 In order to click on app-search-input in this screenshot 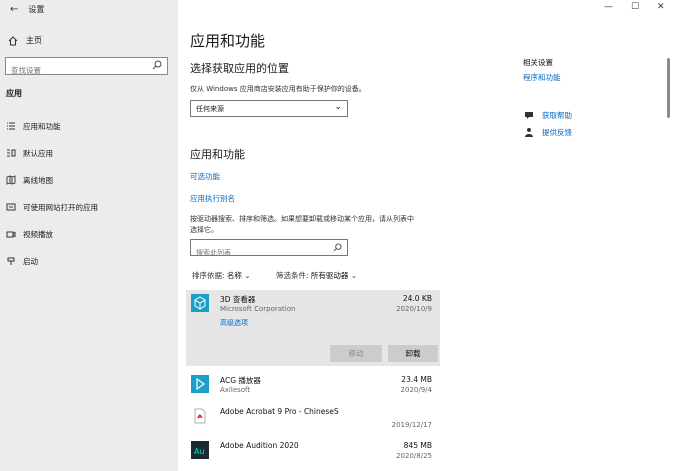, I will do `click(256, 253)`.